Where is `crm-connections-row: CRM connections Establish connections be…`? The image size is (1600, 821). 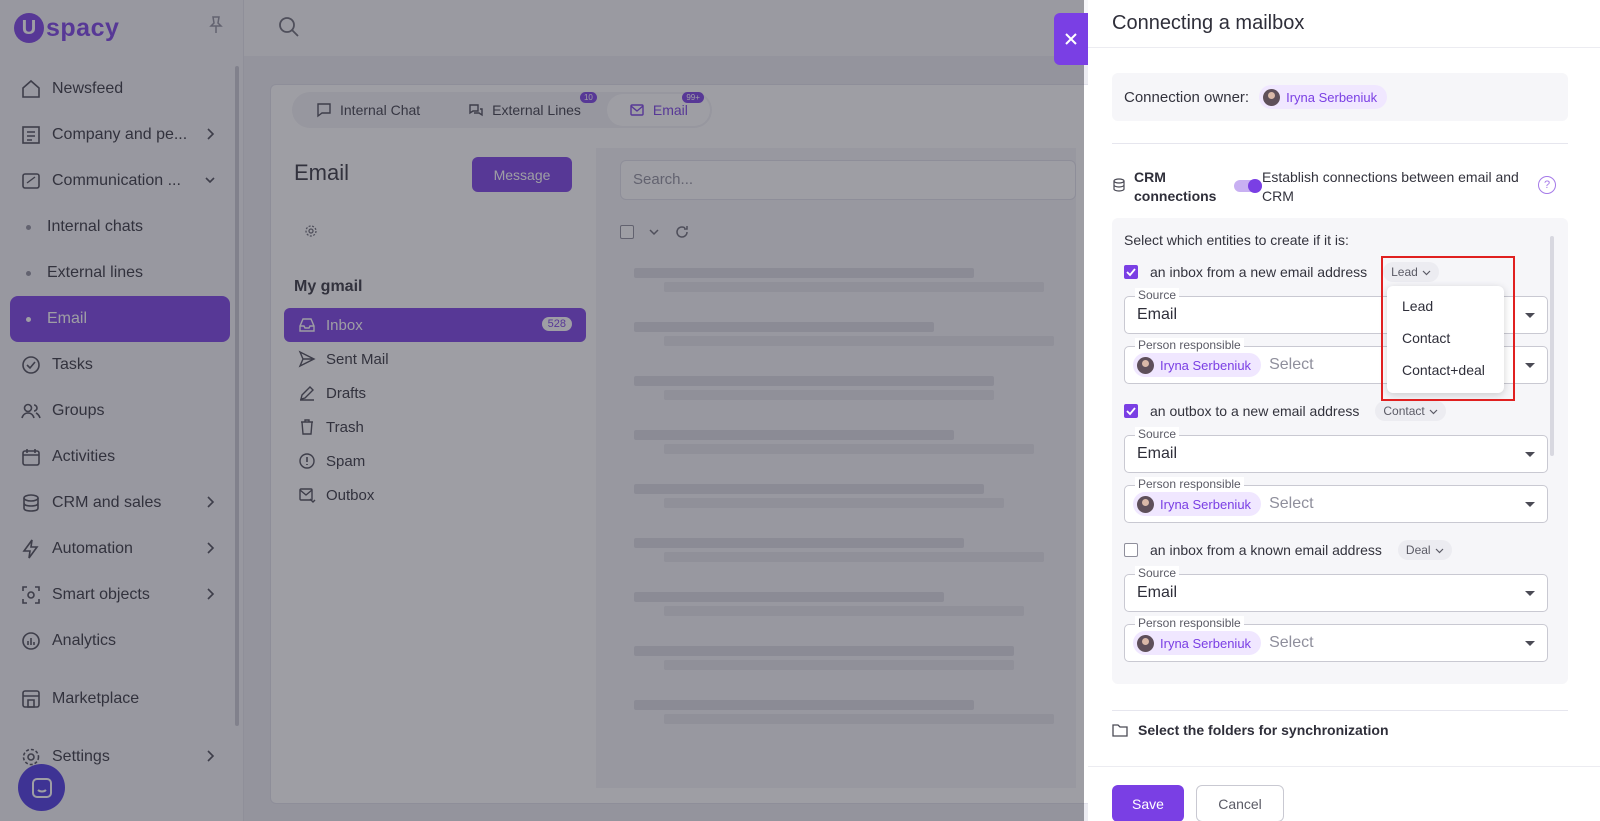
crm-connections-row: CRM connections Establish connections be… is located at coordinates (1340, 189).